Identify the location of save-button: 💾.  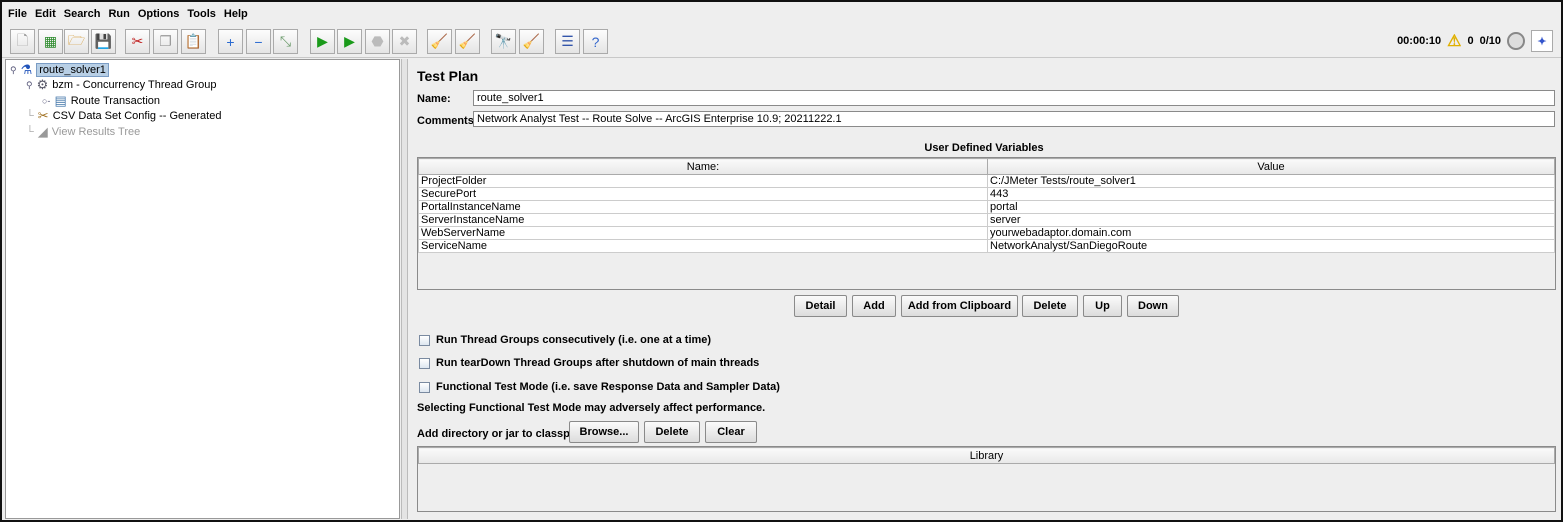
(103, 41).